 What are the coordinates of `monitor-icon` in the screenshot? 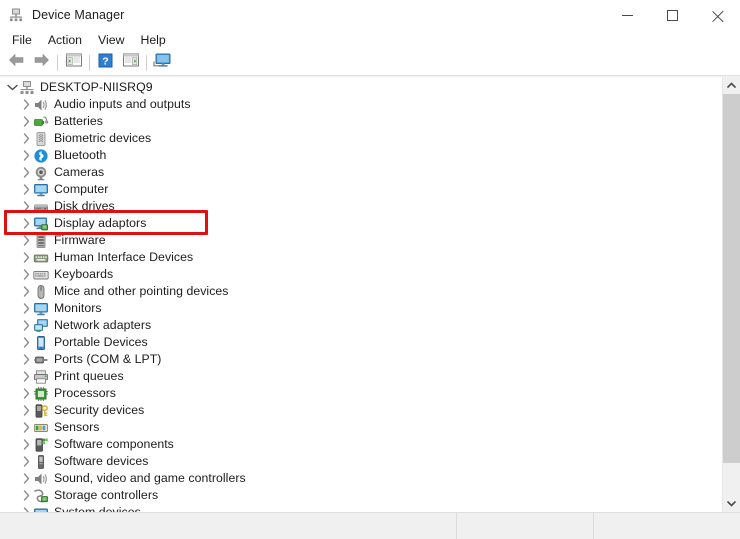 It's located at (41, 309).